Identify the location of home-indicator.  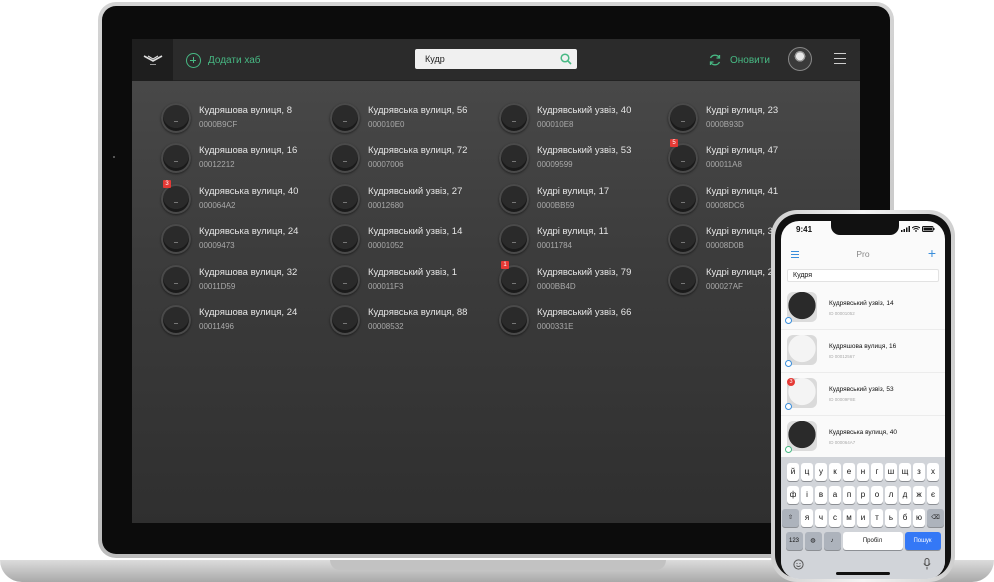
(863, 573).